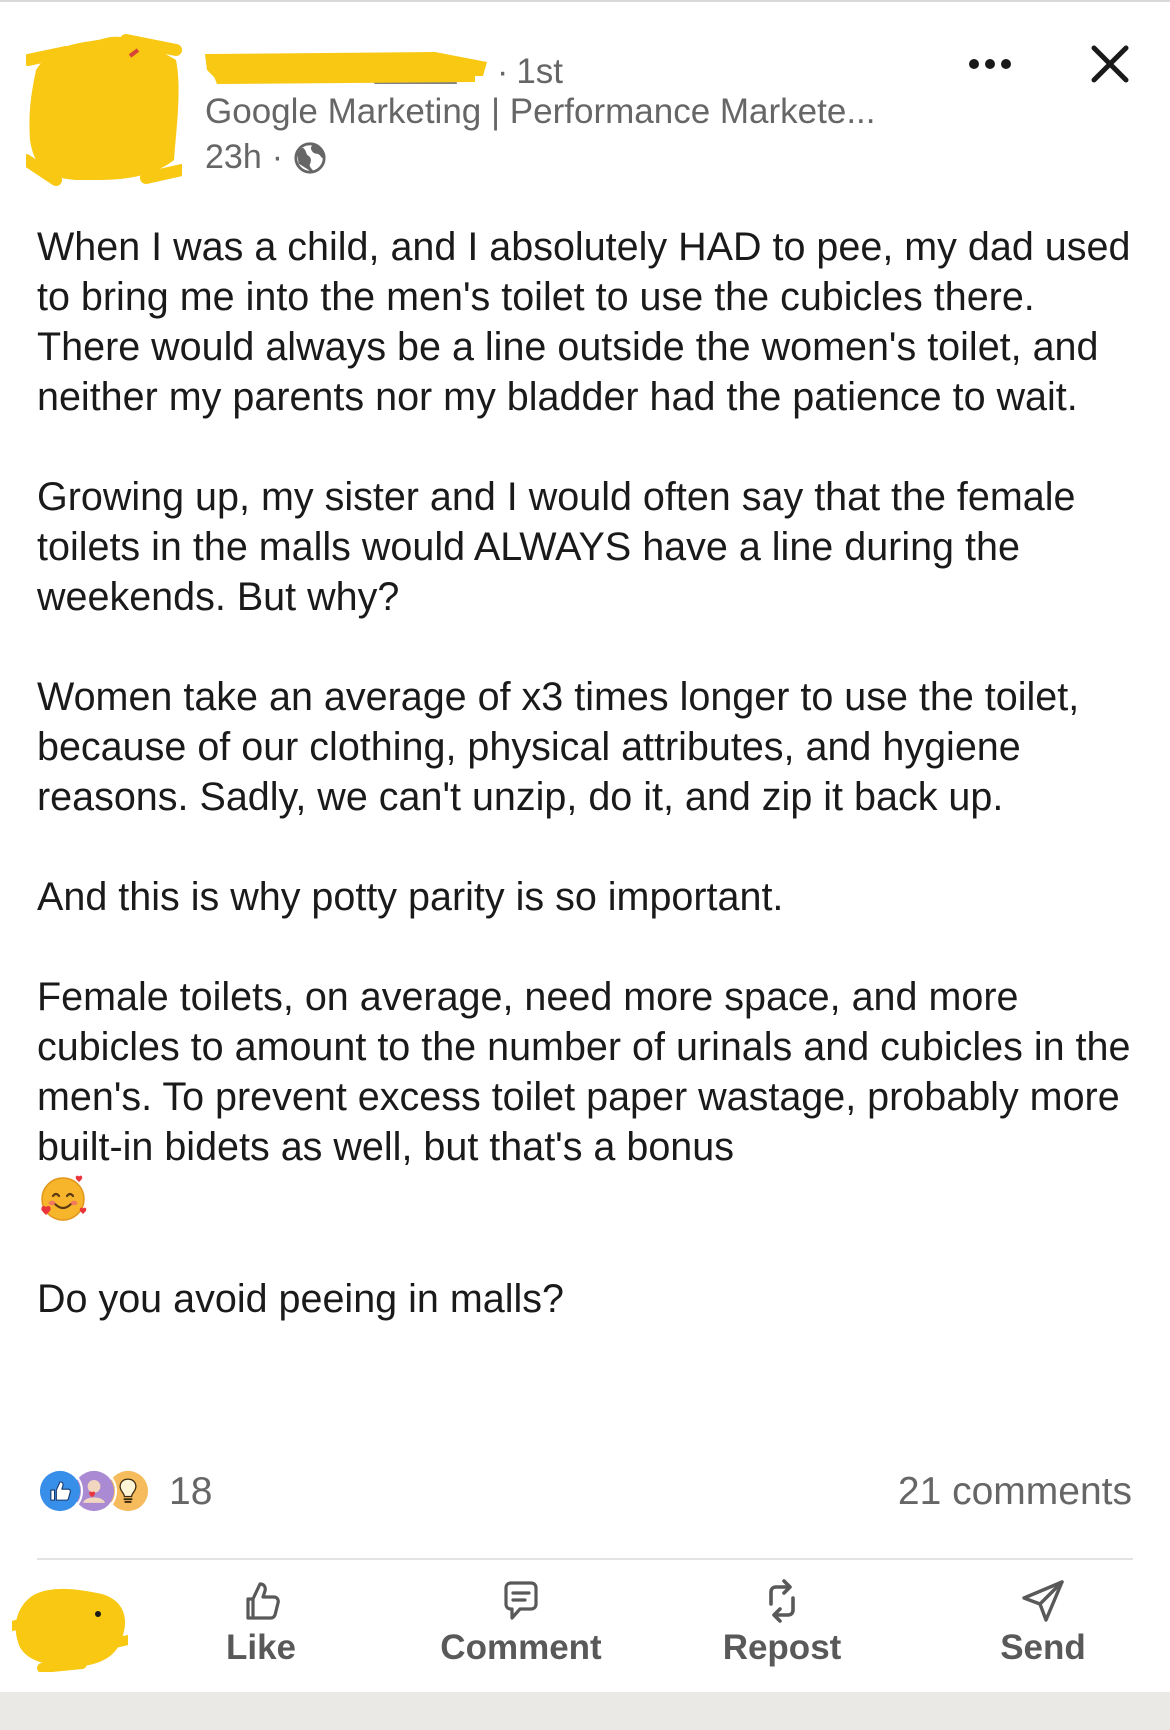  Describe the element at coordinates (540, 71) in the screenshot. I see `connection-degree: 1st` at that location.